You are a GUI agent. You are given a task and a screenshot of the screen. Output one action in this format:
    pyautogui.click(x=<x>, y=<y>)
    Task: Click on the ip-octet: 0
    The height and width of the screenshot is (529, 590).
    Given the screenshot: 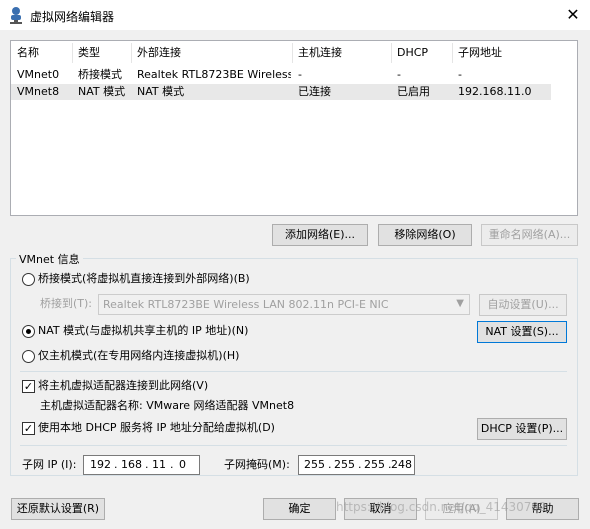 What is the action you would take?
    pyautogui.click(x=182, y=464)
    